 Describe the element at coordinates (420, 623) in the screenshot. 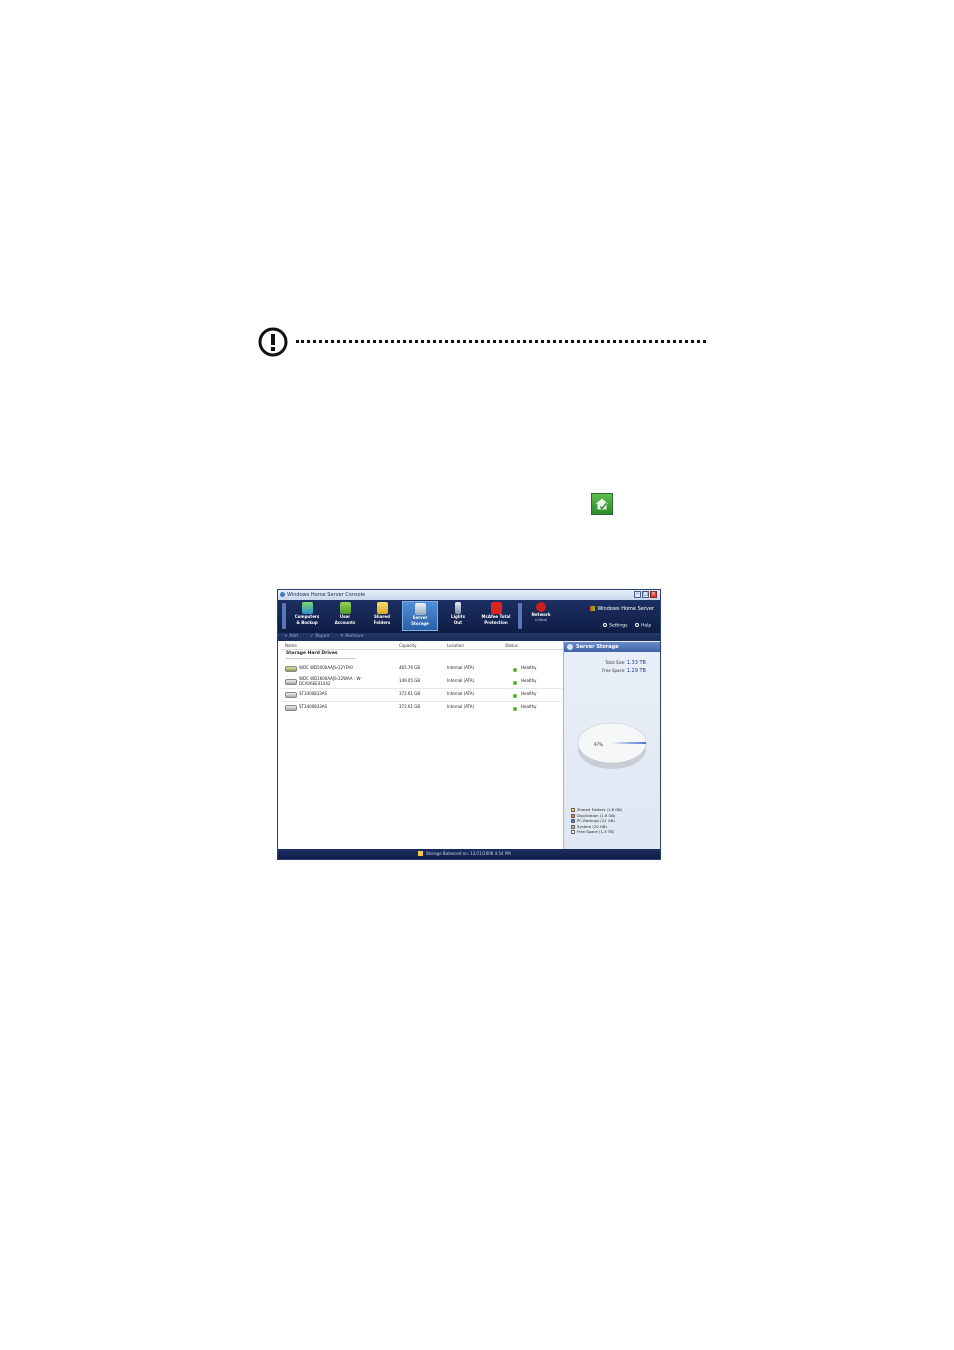

I see `tab-label: Storage` at that location.